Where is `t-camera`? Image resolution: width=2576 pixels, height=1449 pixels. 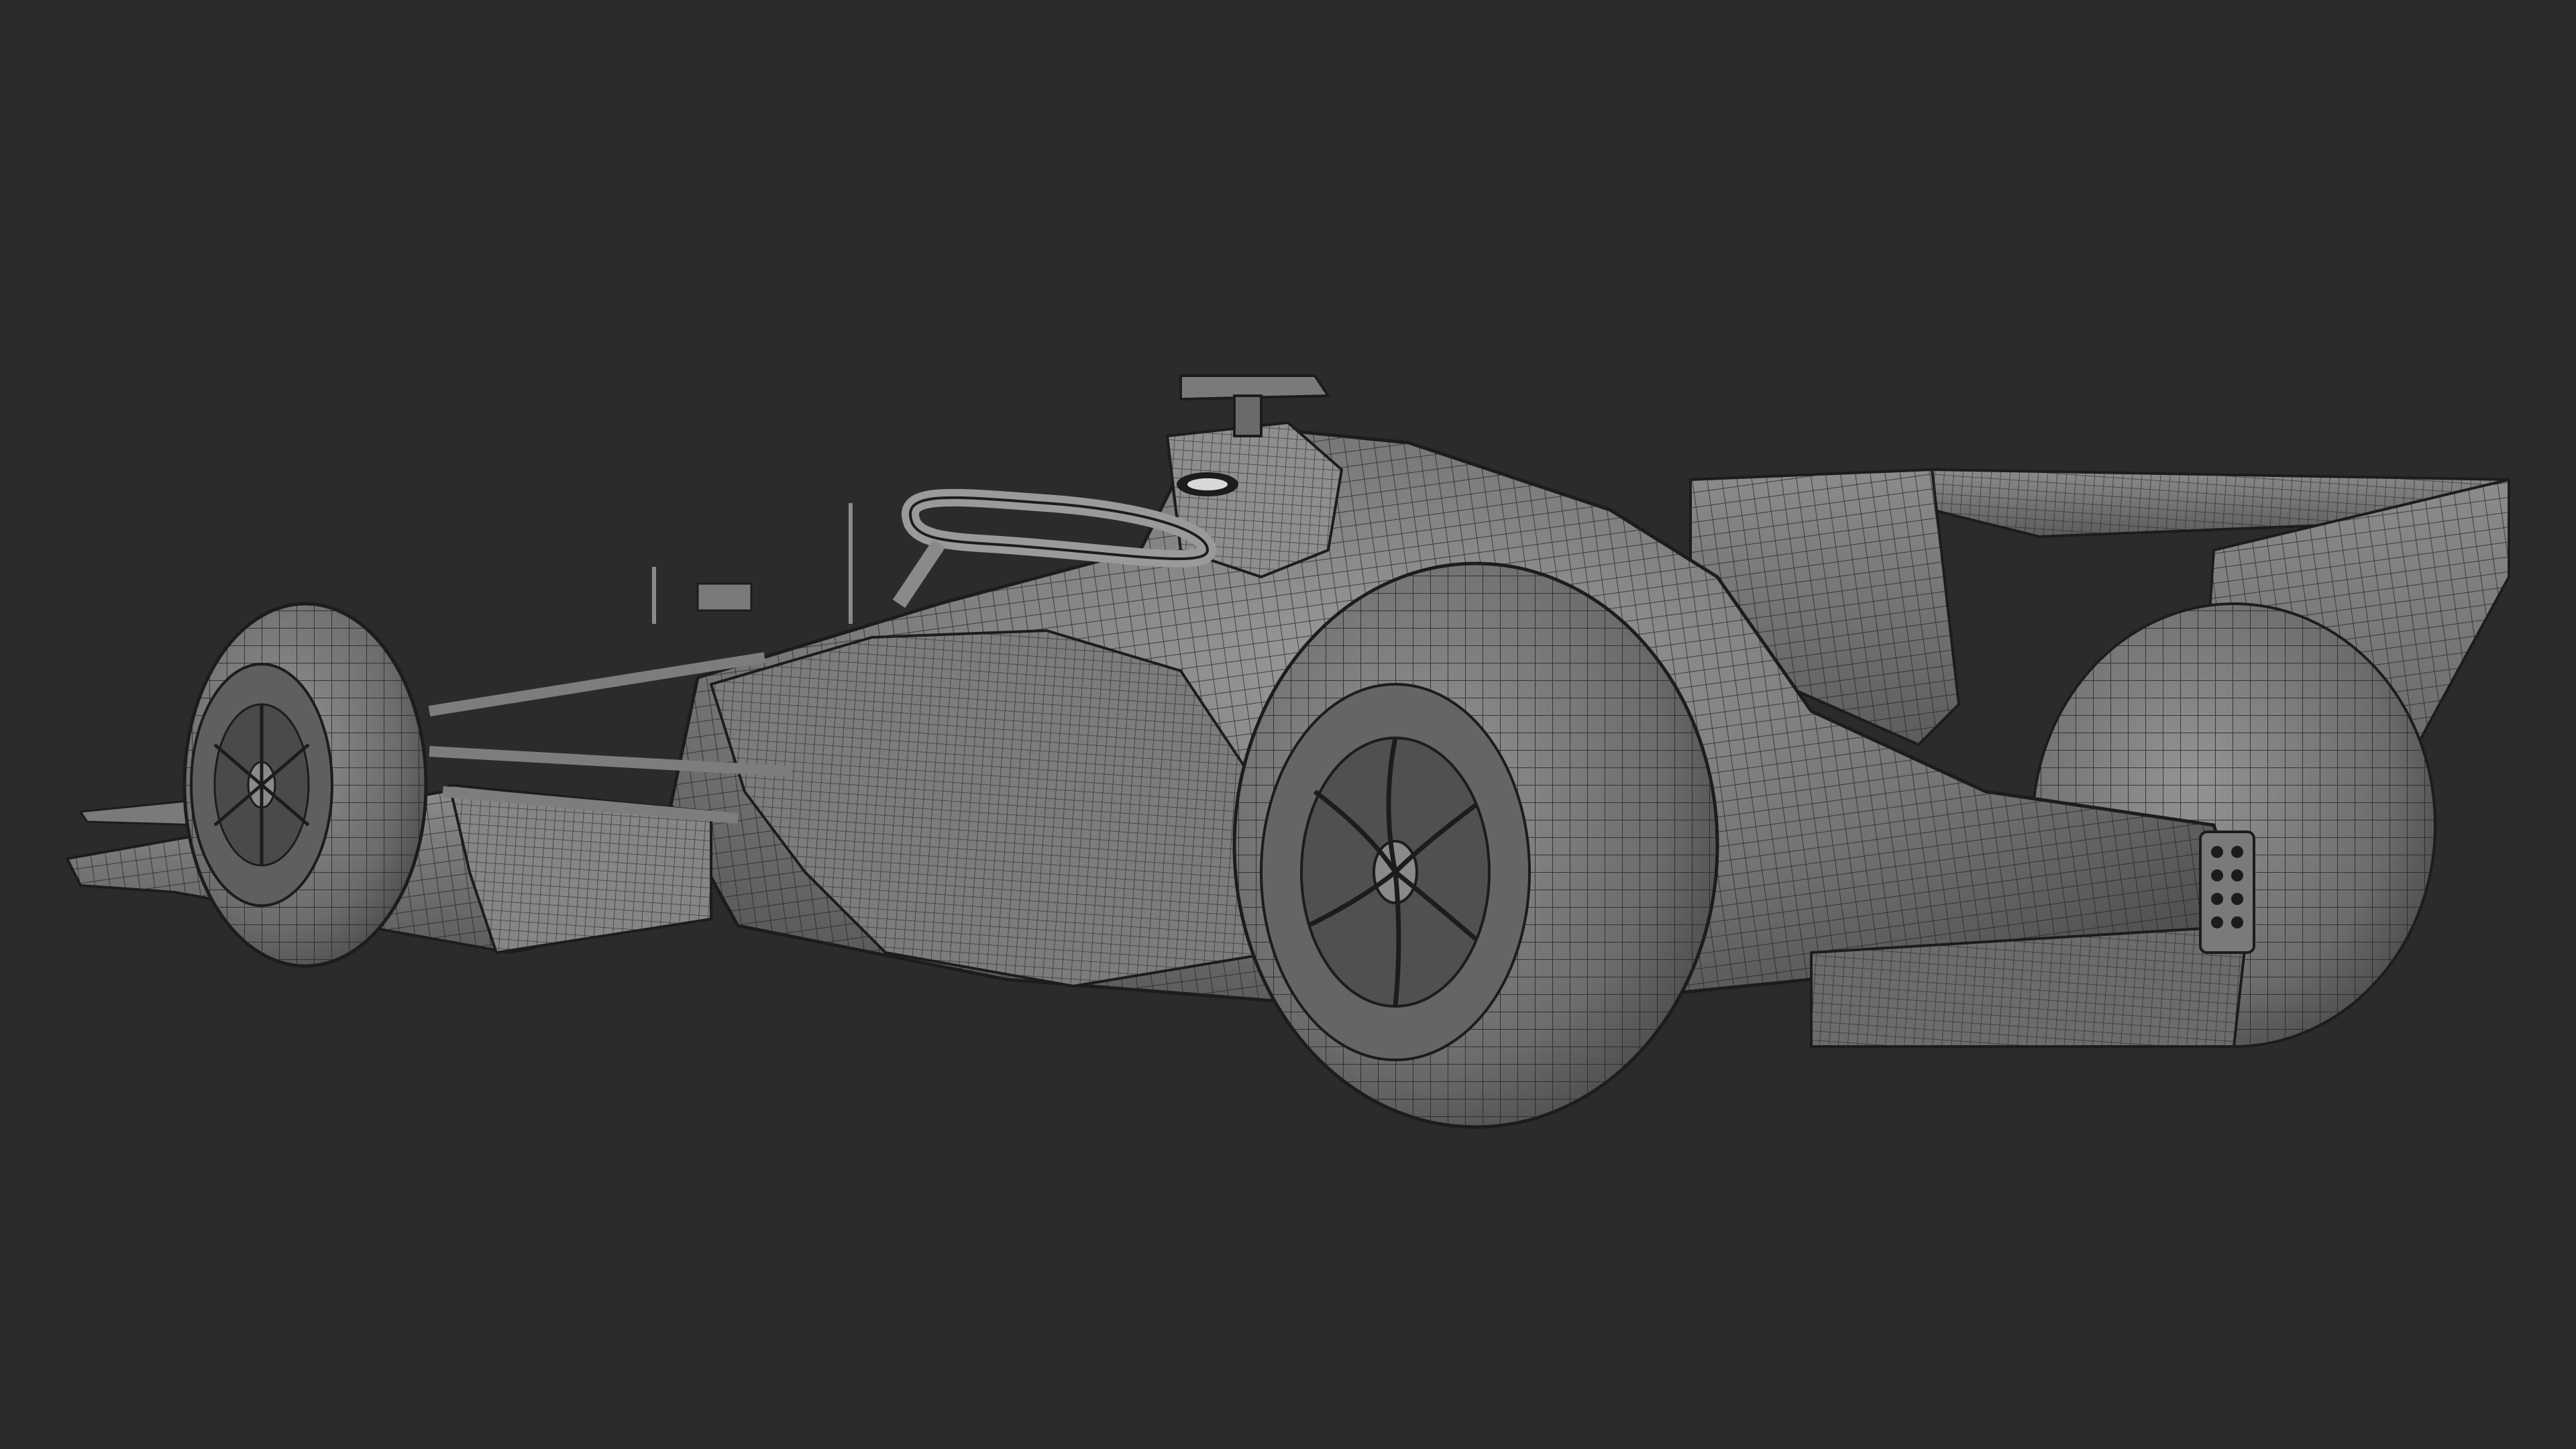
t-camera is located at coordinates (1255, 405).